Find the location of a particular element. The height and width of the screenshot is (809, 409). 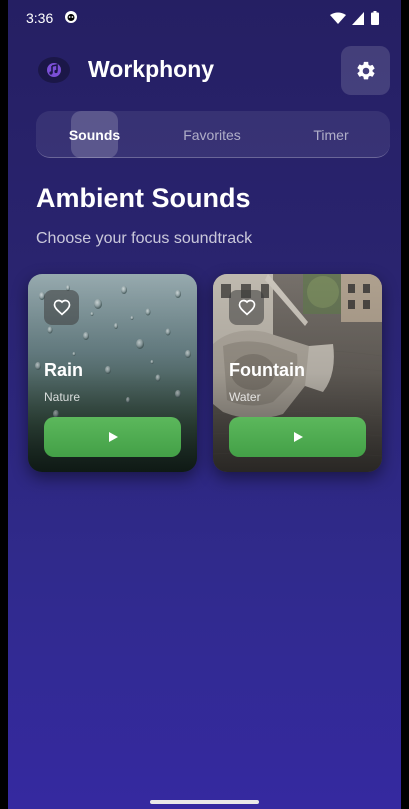

sound-category: Nature is located at coordinates (62, 397).